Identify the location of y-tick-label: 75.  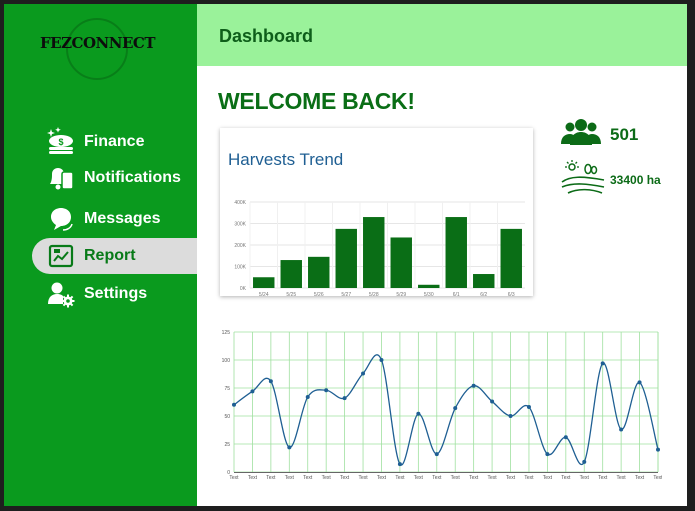
(227, 389).